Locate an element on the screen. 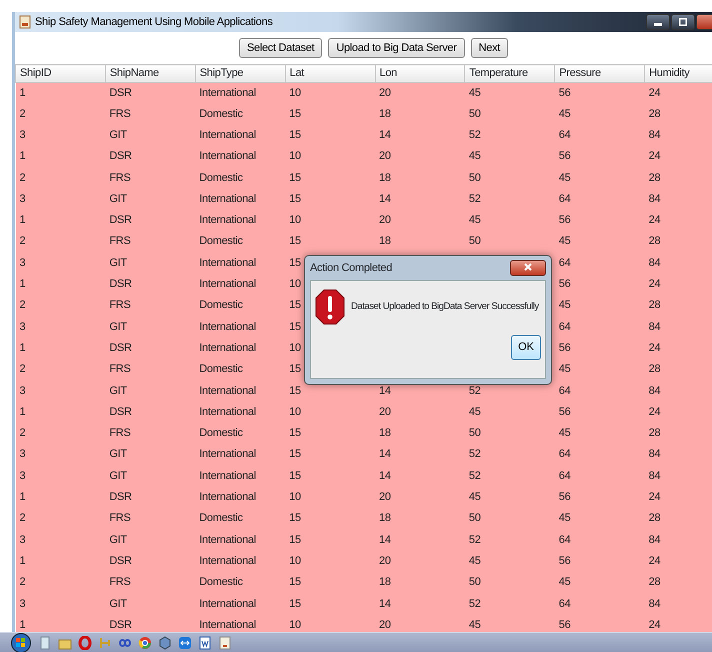 The image size is (712, 652). column-header: ShipID is located at coordinates (61, 73).